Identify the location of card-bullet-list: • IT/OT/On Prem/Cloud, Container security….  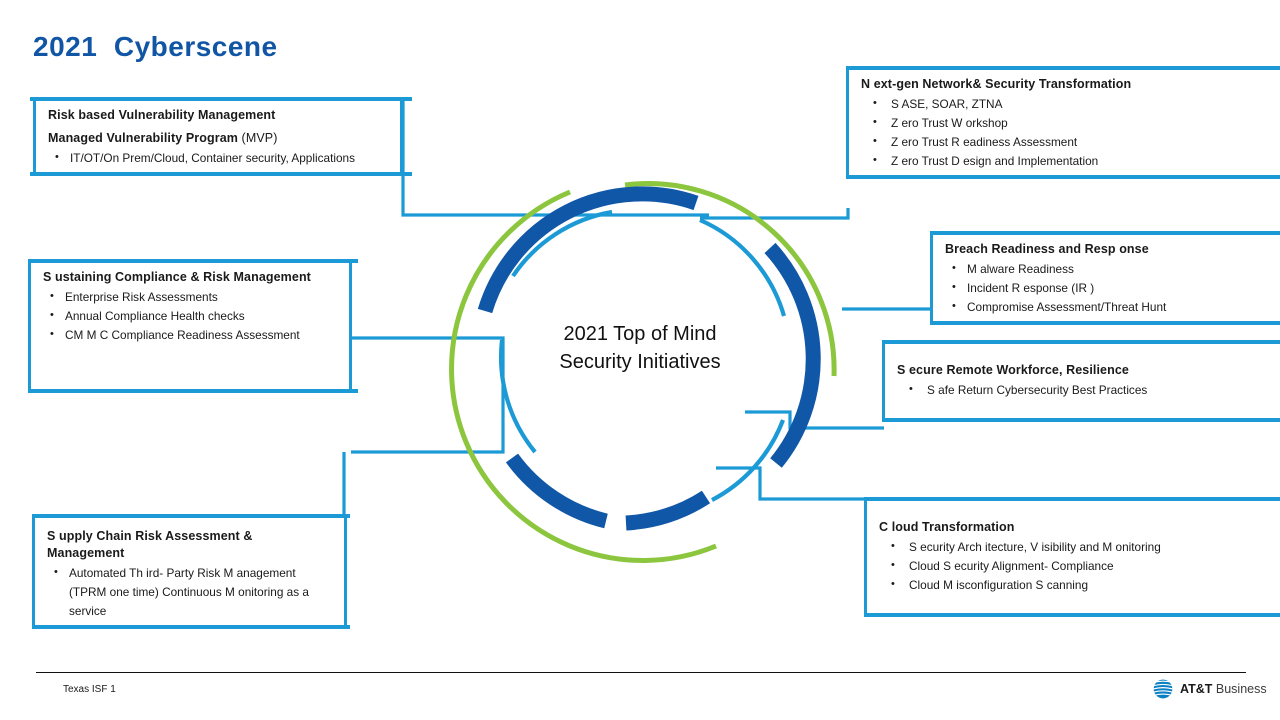
(218, 158).